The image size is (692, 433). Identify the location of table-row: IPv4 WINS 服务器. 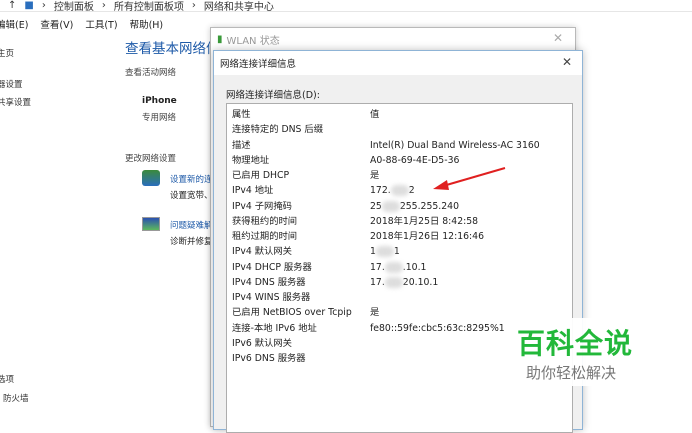
(402, 297).